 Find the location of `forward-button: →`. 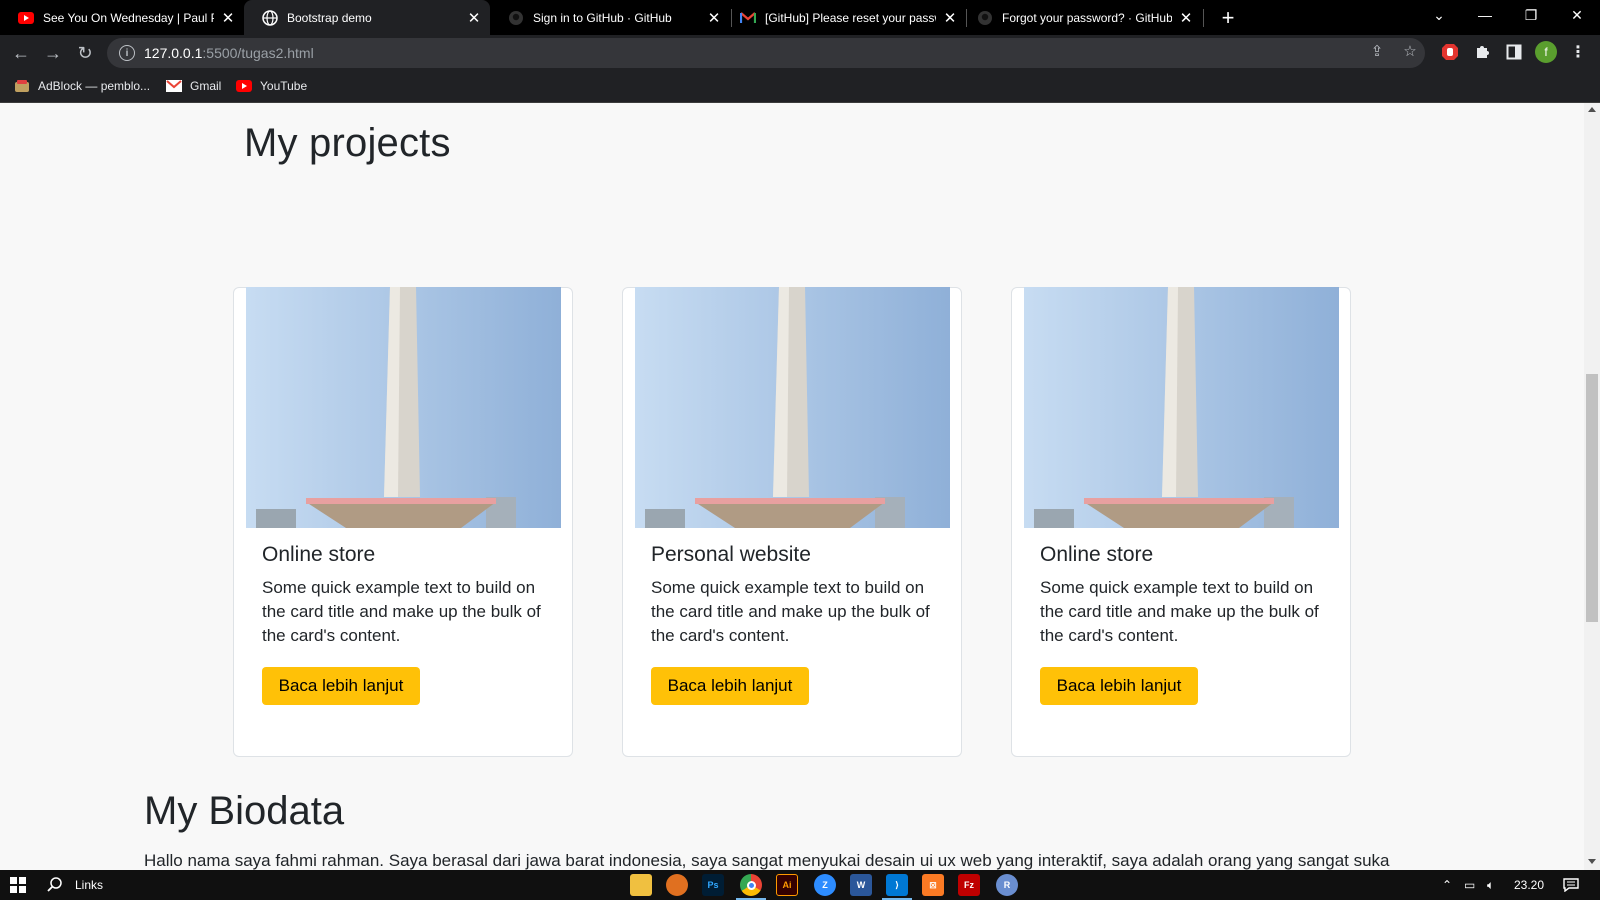

forward-button: → is located at coordinates (53, 53).